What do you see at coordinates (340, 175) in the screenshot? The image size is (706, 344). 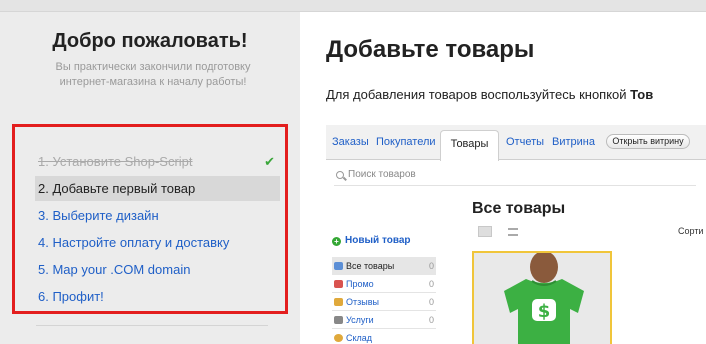 I see `search-icon` at bounding box center [340, 175].